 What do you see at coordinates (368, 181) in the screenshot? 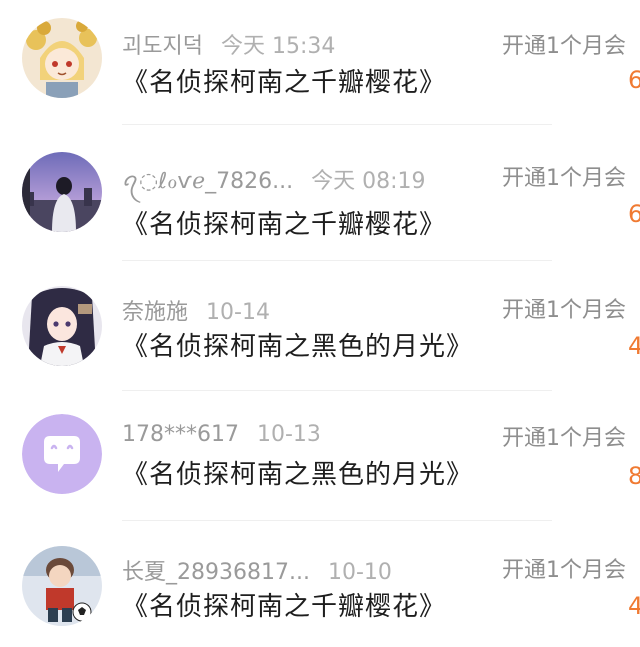
I see `timestamp: 今天 08:19` at bounding box center [368, 181].